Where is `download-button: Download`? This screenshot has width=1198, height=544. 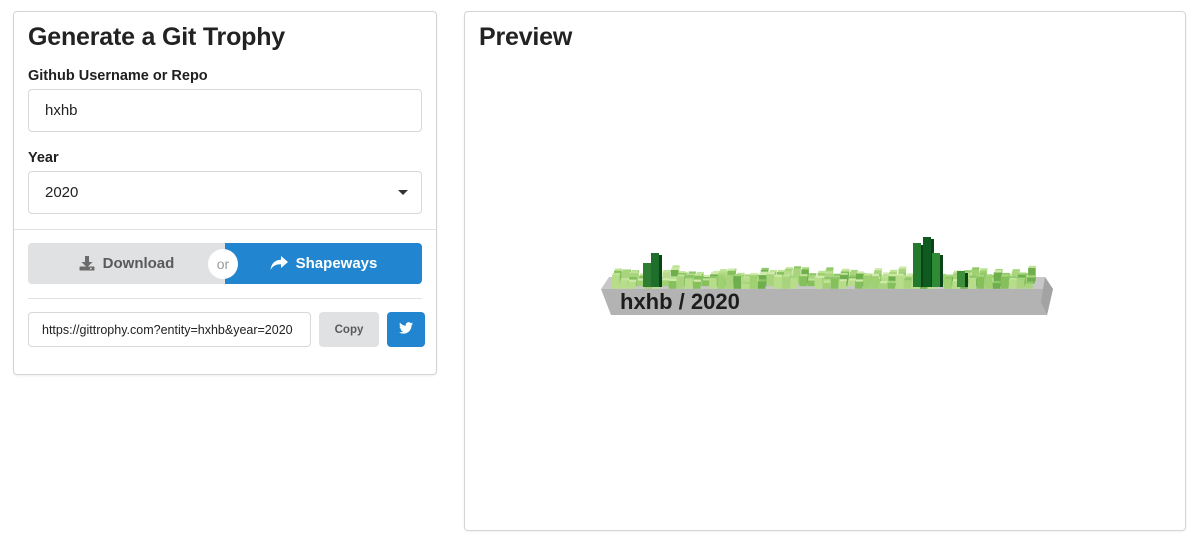 download-button: Download is located at coordinates (126, 263).